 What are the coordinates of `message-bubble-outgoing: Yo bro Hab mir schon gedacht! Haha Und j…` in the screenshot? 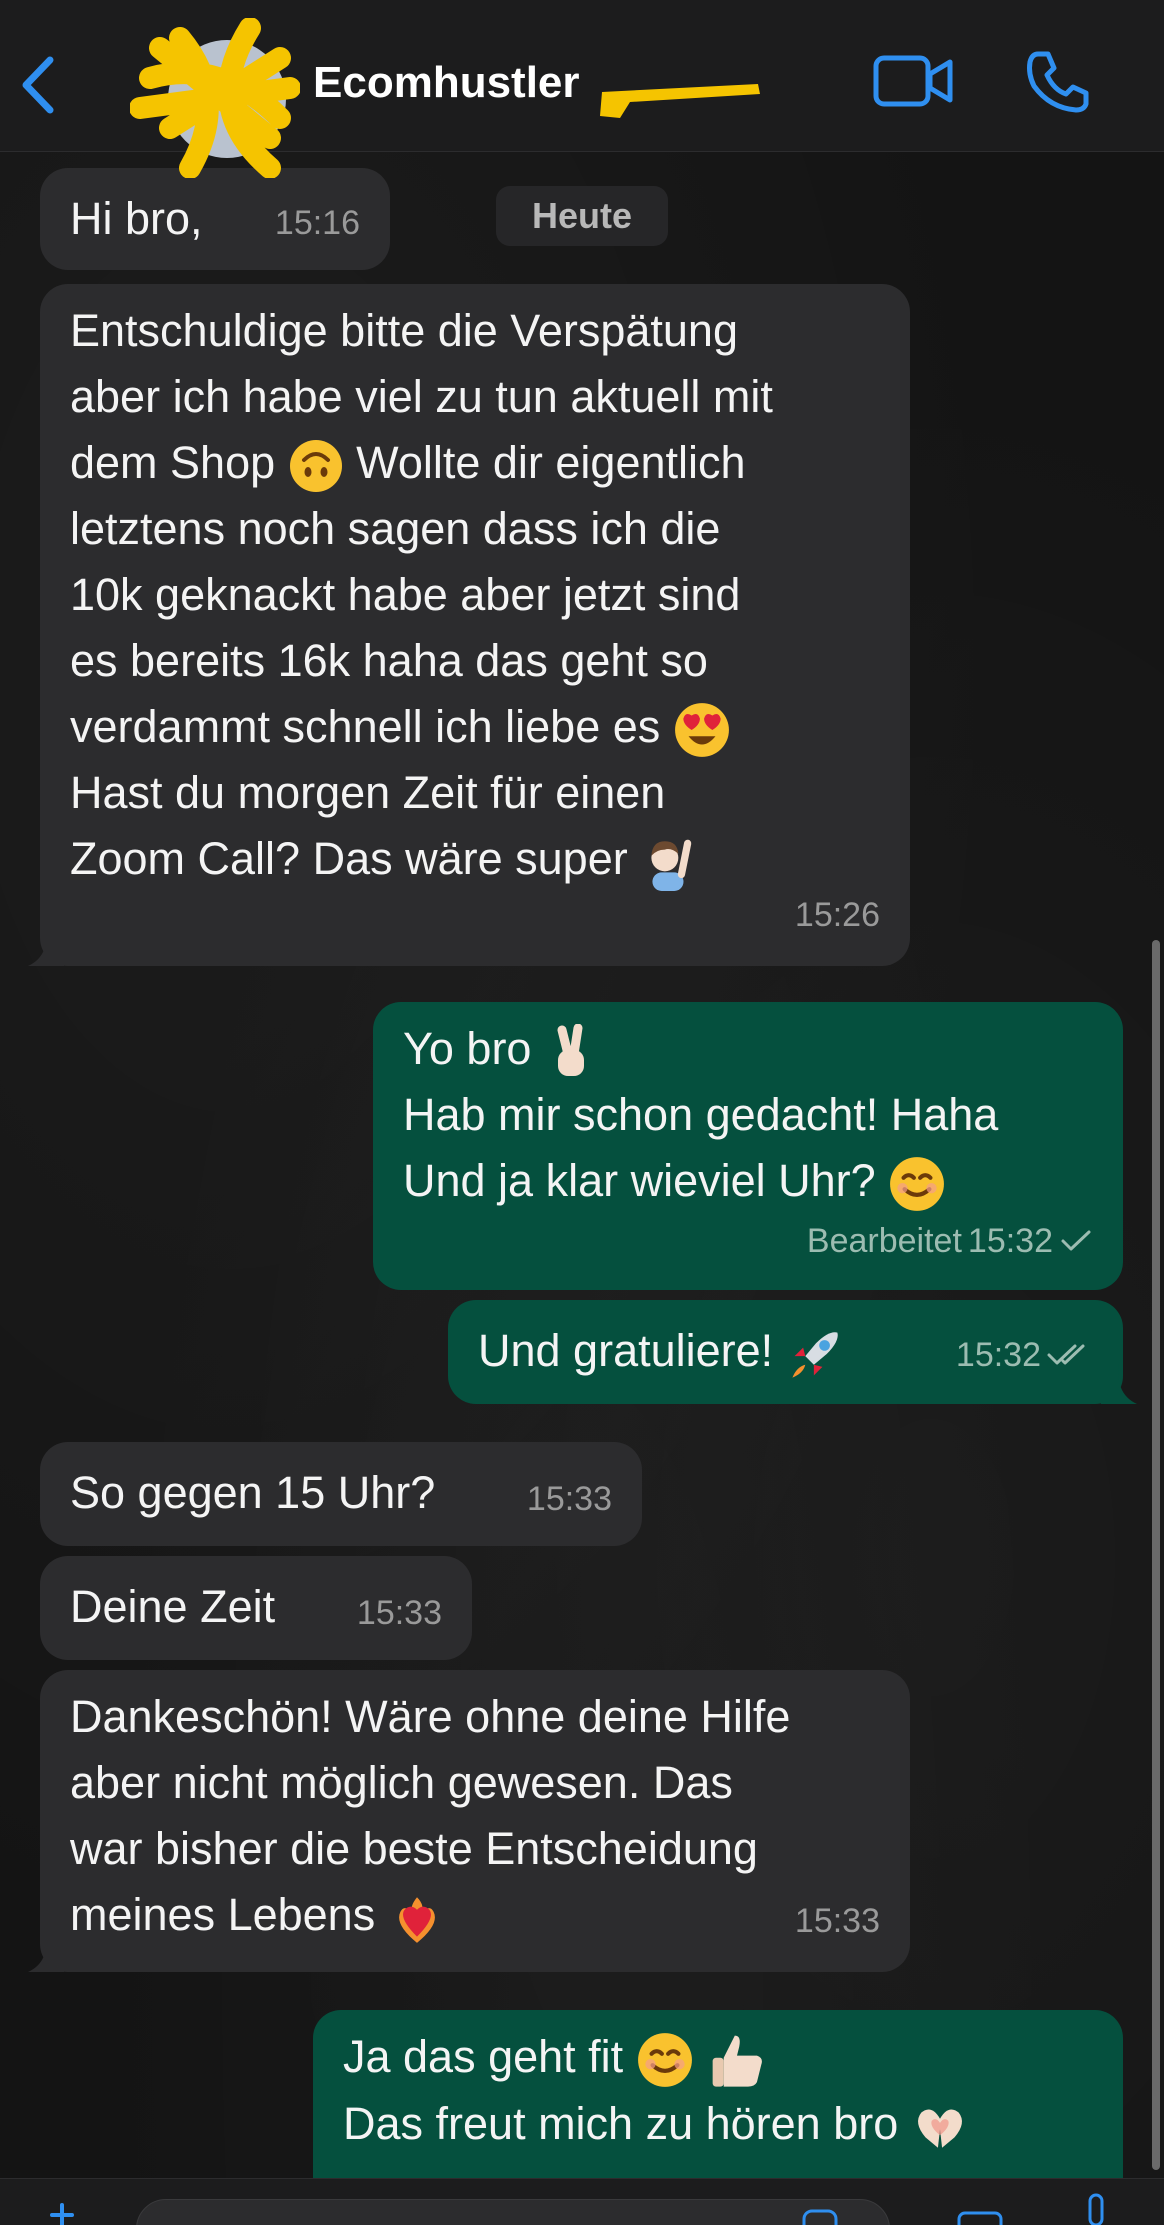 It's located at (748, 1146).